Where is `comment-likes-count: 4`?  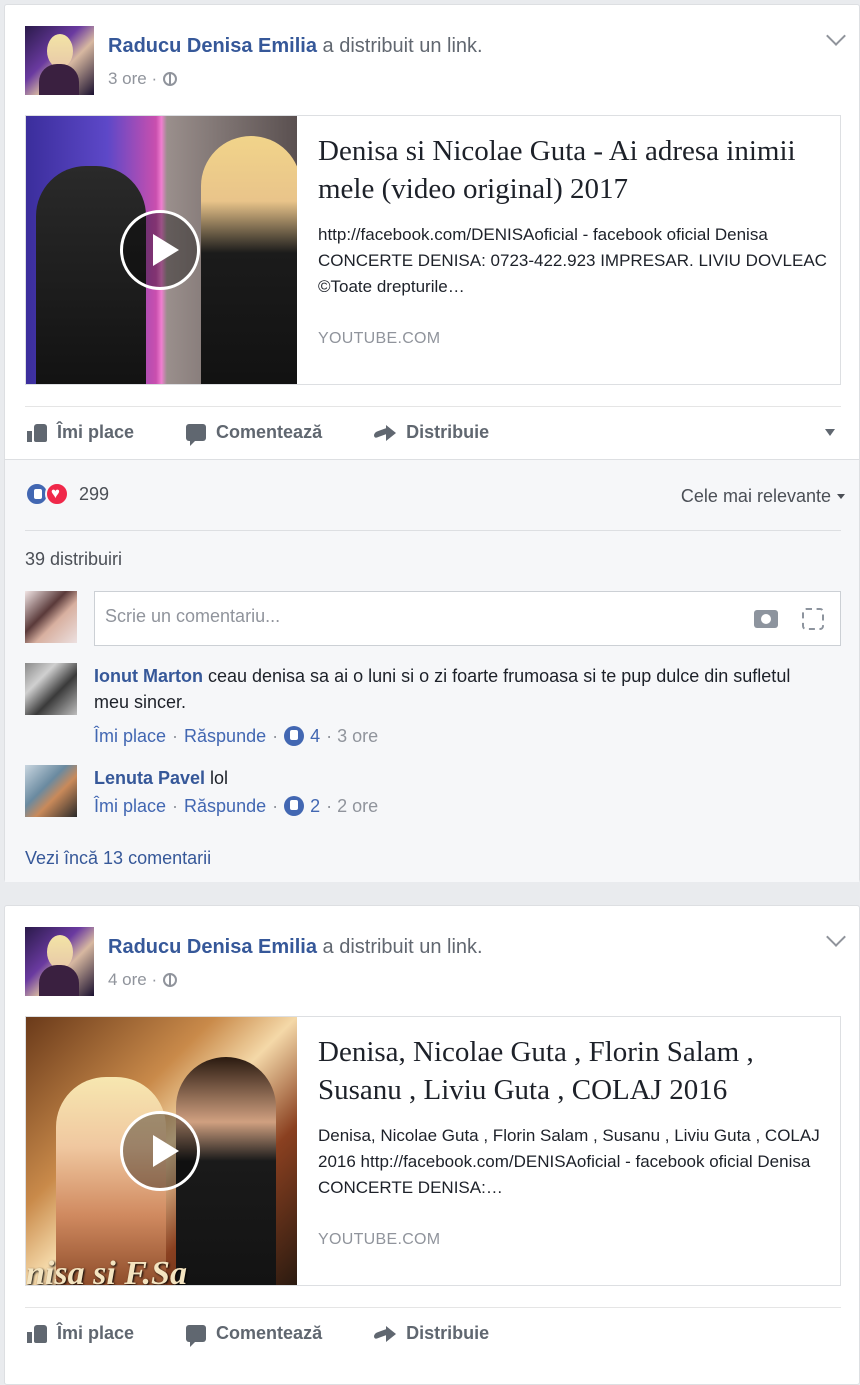
comment-likes-count: 4 is located at coordinates (315, 736).